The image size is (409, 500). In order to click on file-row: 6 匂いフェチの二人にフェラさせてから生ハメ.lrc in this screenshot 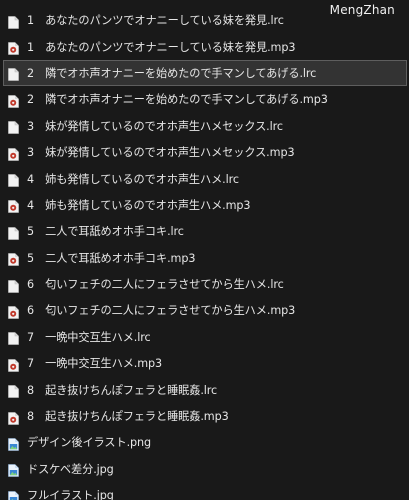, I will do `click(204, 284)`.